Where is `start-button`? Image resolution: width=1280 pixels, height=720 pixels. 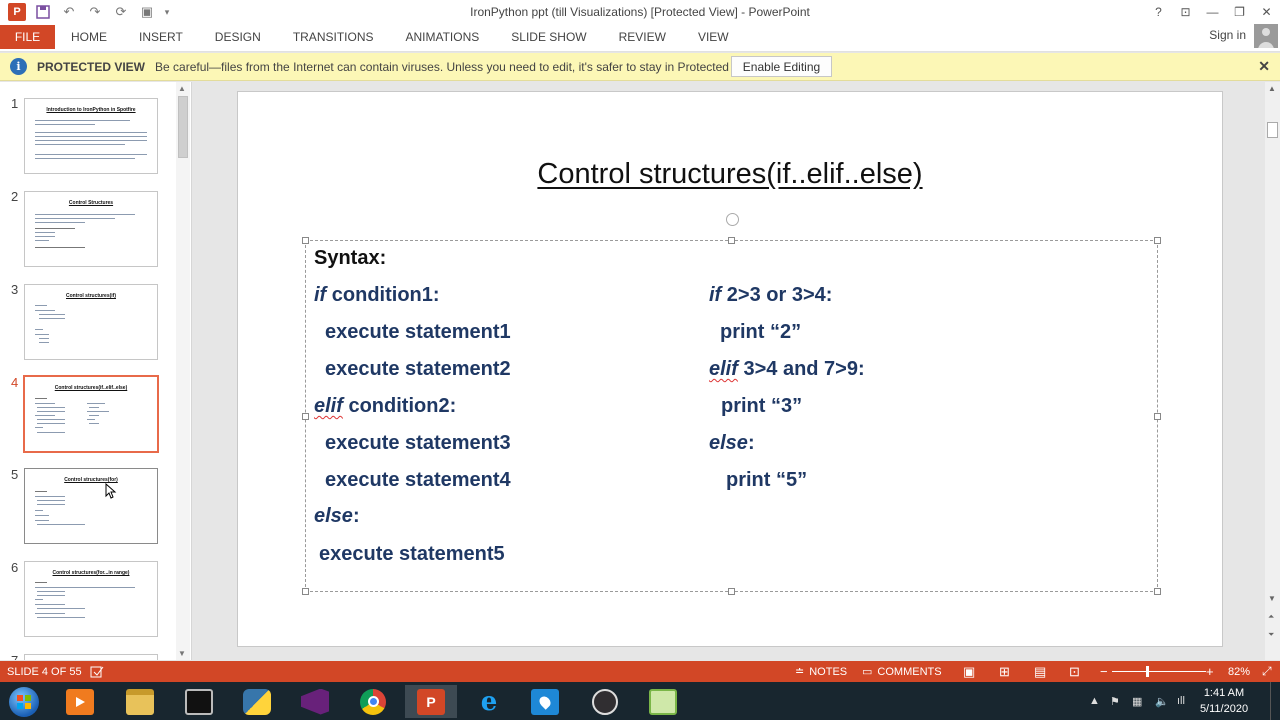 start-button is located at coordinates (24, 701).